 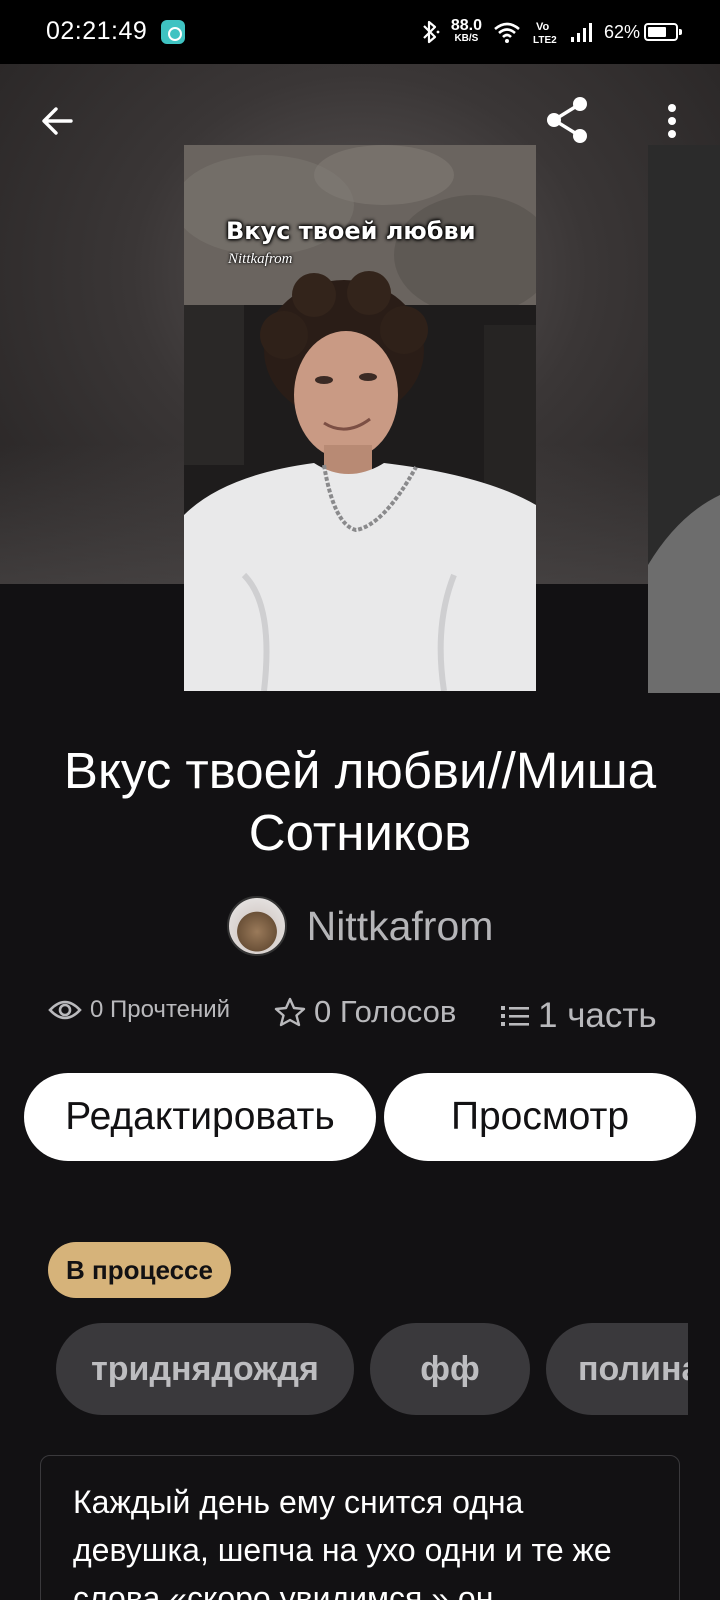 What do you see at coordinates (581, 32) in the screenshot?
I see `signal-icon` at bounding box center [581, 32].